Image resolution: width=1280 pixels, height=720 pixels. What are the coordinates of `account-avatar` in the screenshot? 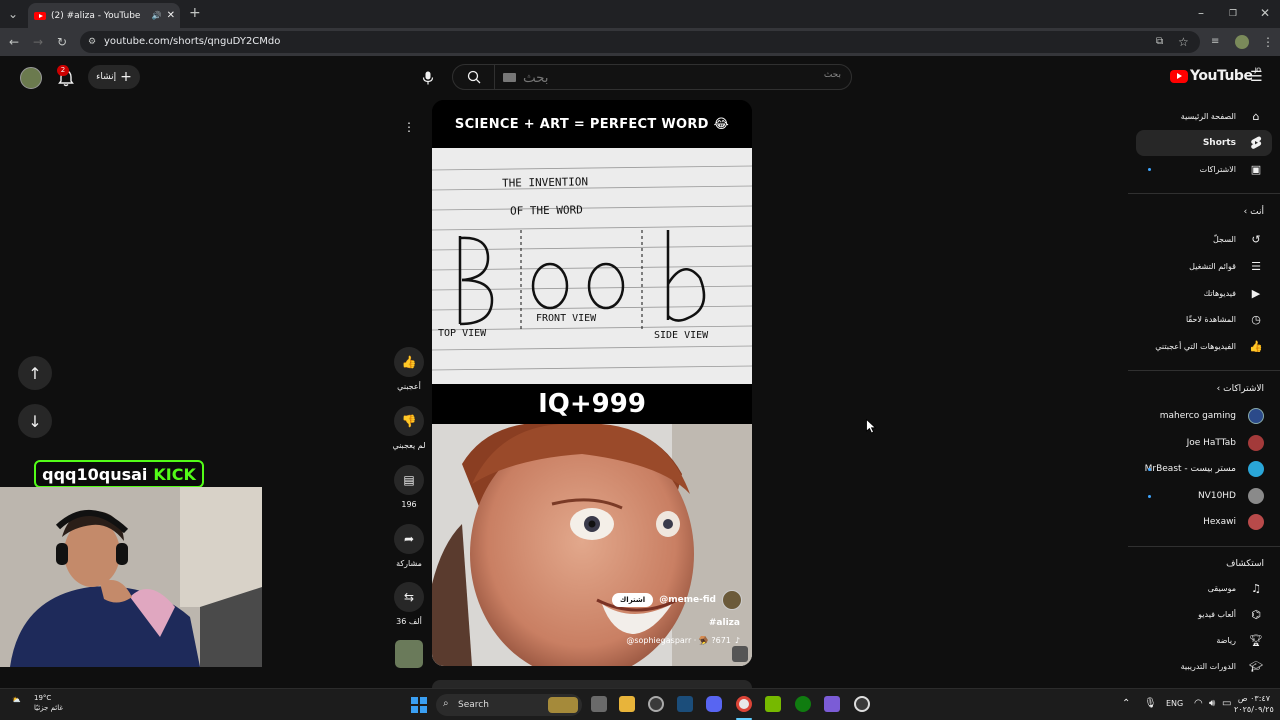 It's located at (31, 78).